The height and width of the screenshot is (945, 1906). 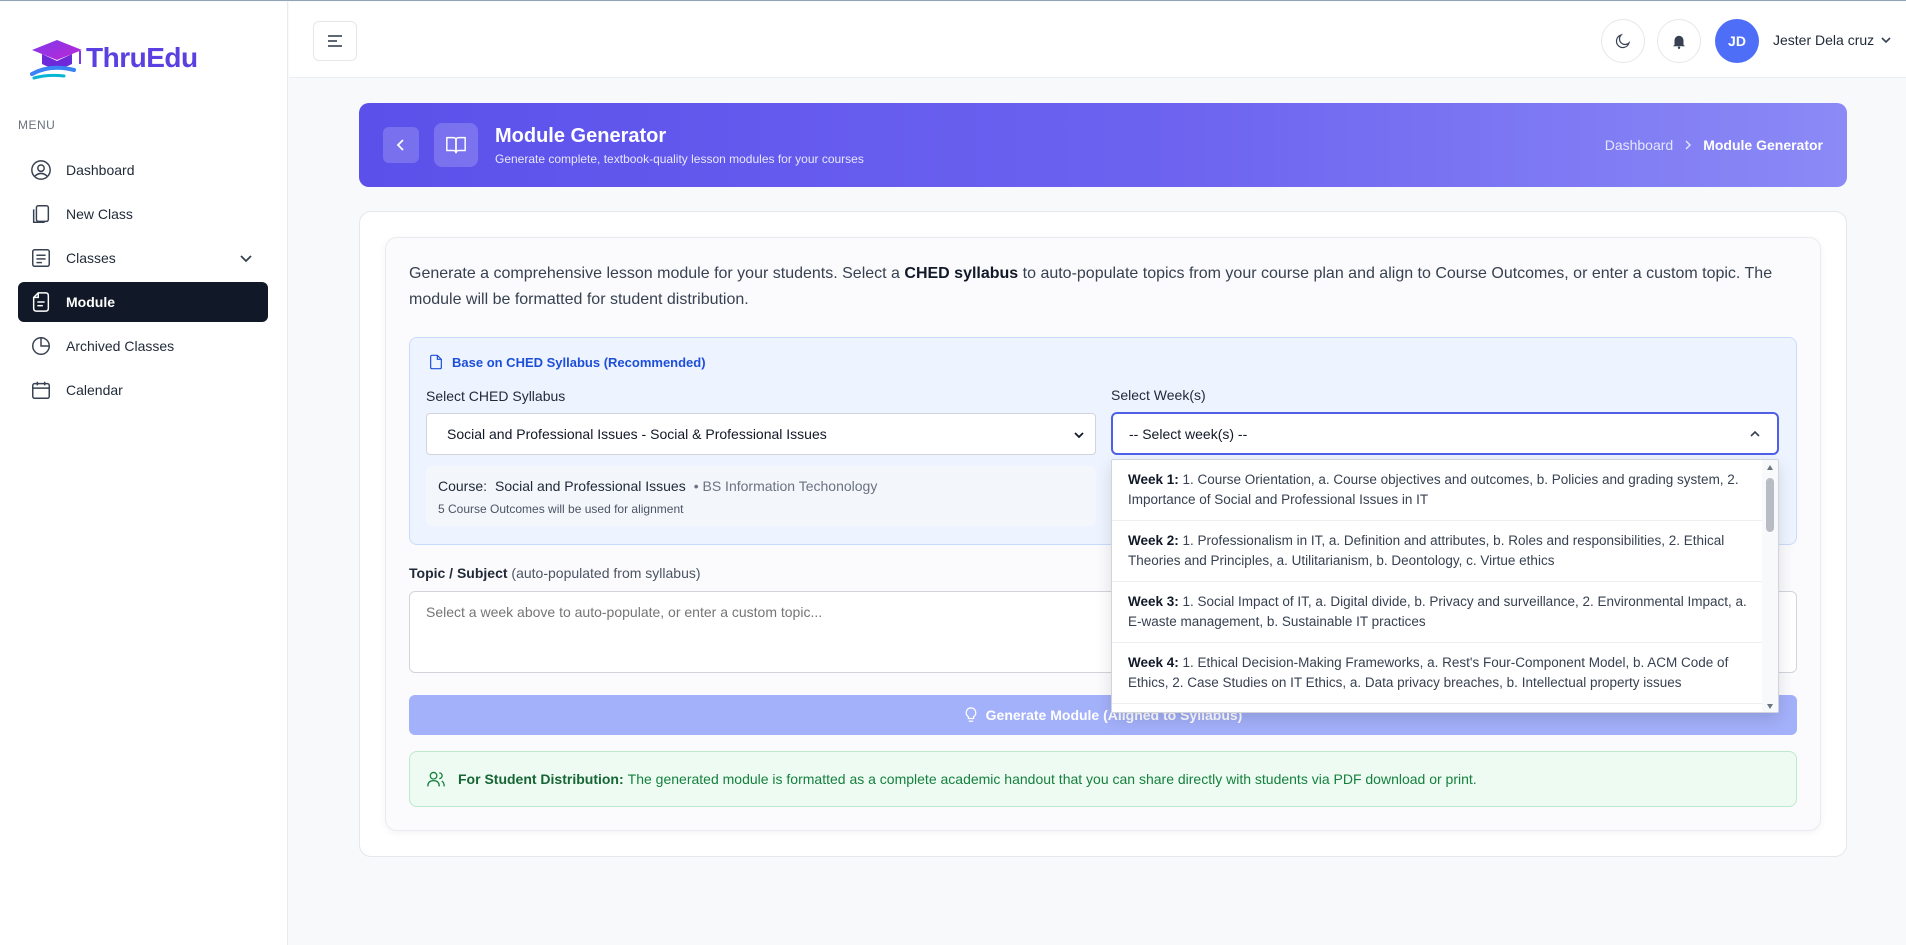 What do you see at coordinates (100, 170) in the screenshot?
I see `sidebar-item-label: Dashboard` at bounding box center [100, 170].